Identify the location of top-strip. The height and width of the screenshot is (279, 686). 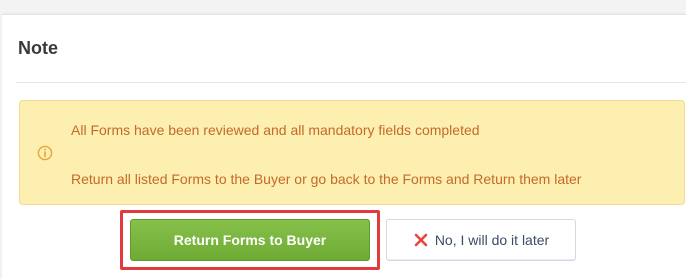
(343, 7).